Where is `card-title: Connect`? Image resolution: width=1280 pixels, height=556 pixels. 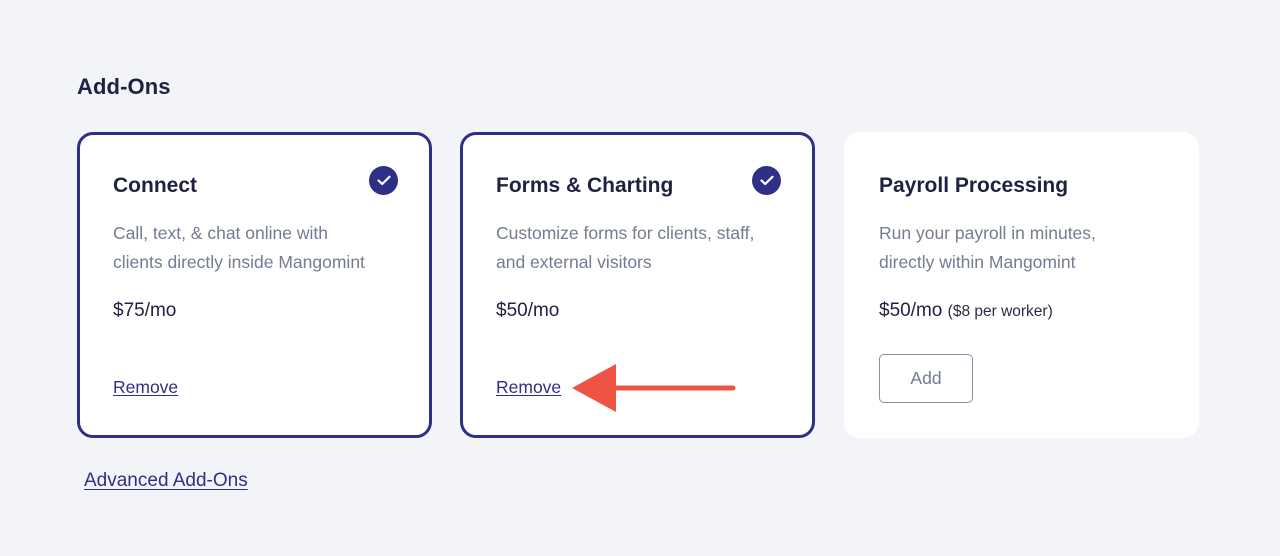
card-title: Connect is located at coordinates (155, 185).